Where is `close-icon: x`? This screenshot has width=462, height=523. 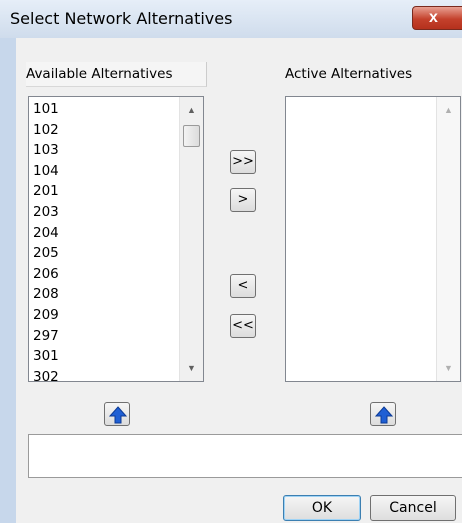
close-icon: x is located at coordinates (433, 17).